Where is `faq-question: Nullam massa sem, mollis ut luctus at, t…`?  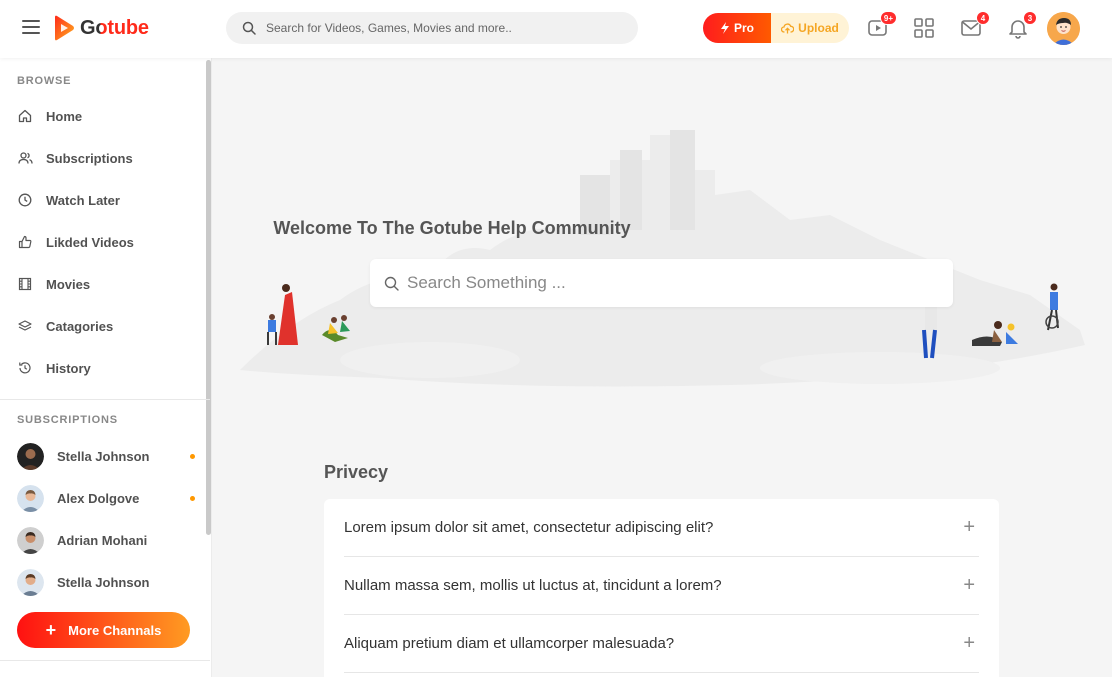
faq-question: Nullam massa sem, mollis ut luctus at, t… is located at coordinates (533, 585).